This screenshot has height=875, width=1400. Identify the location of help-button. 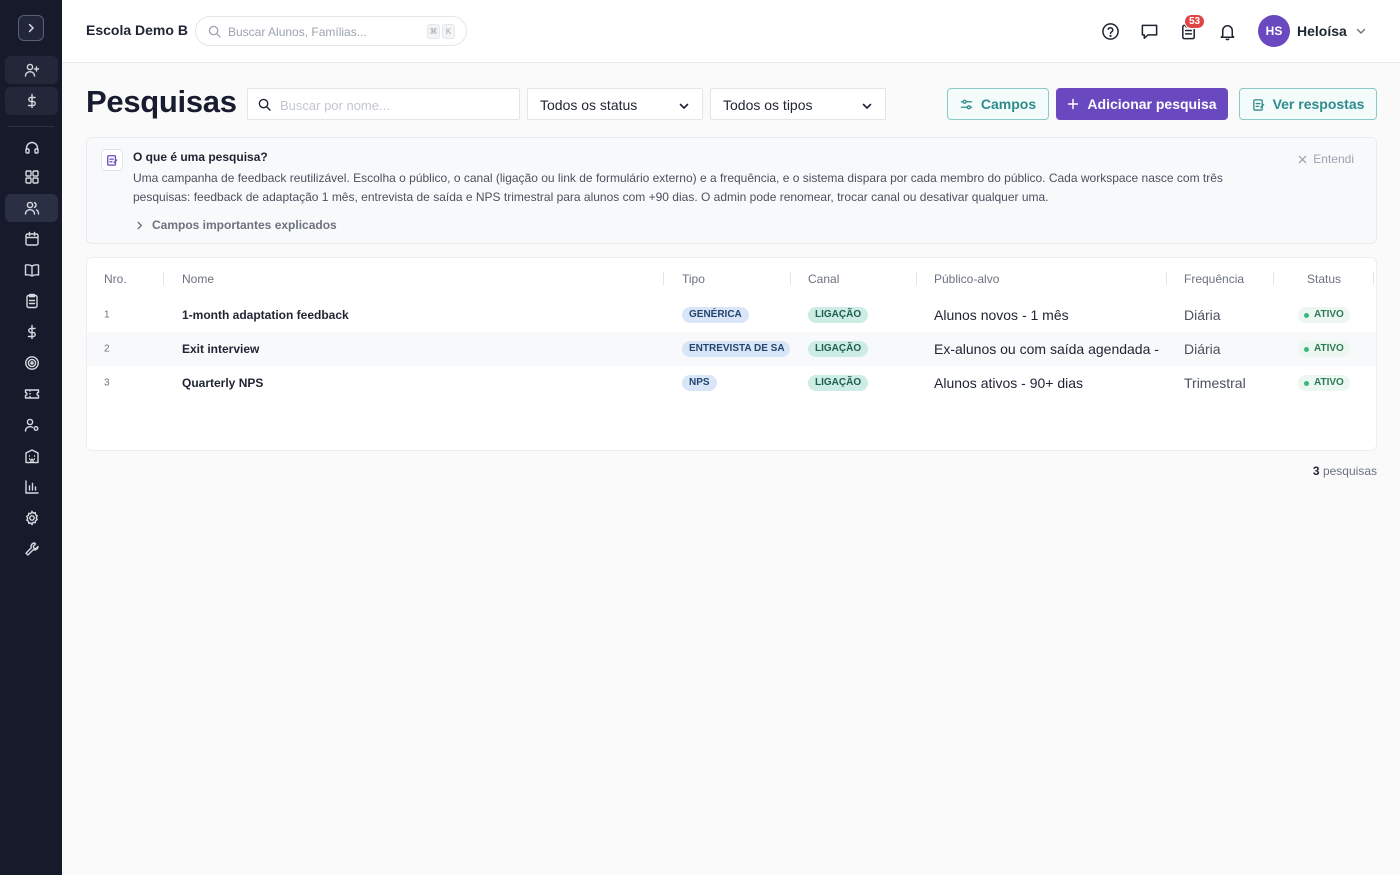
(1110, 31).